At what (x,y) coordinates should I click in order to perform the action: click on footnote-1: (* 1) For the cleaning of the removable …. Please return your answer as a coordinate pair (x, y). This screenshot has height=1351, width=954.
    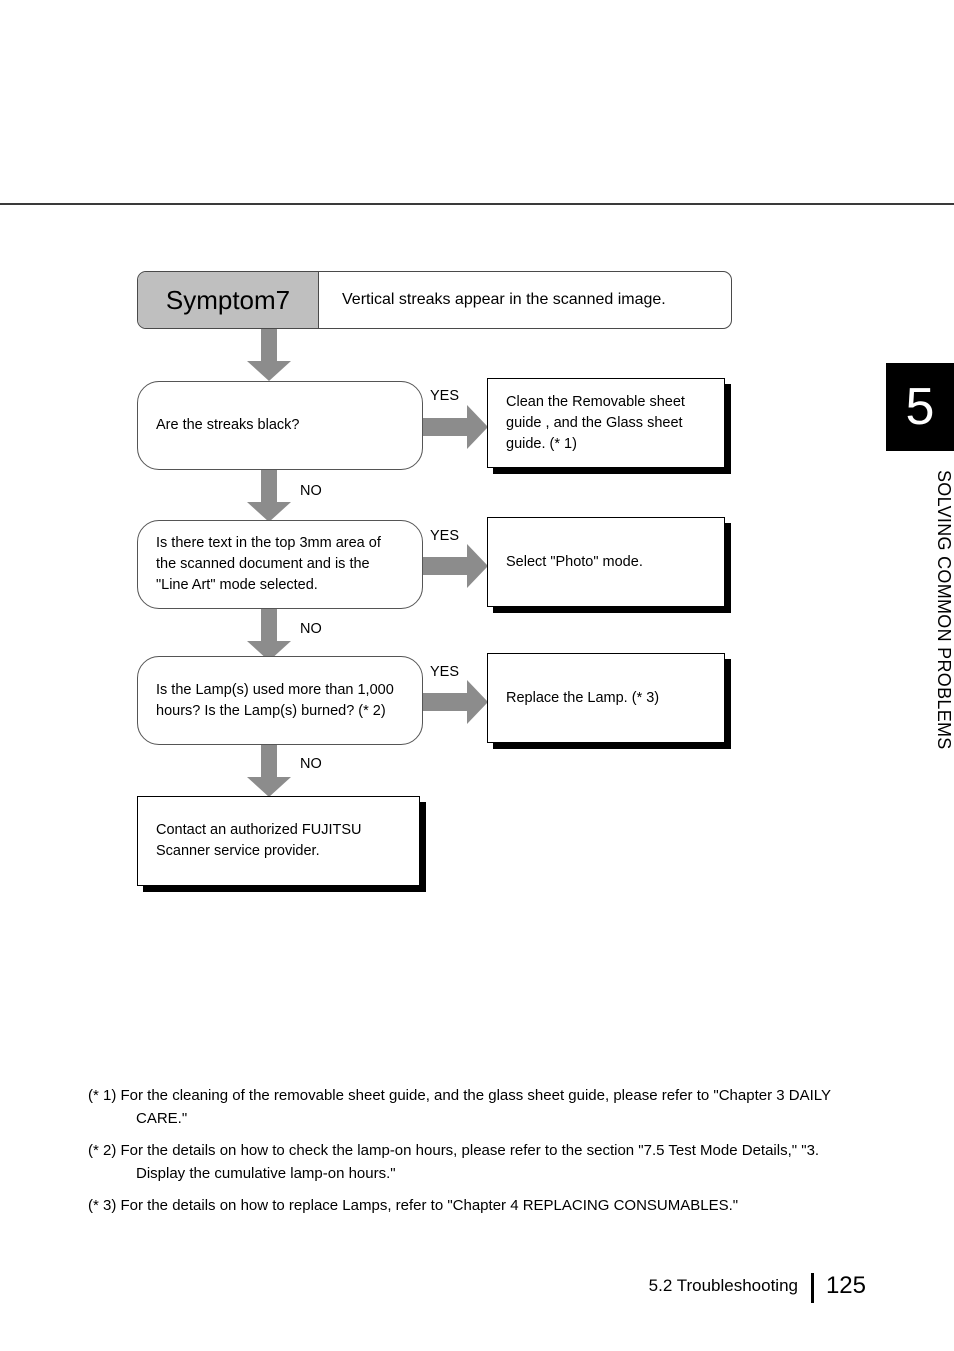
    Looking at the image, I should click on (459, 1107).